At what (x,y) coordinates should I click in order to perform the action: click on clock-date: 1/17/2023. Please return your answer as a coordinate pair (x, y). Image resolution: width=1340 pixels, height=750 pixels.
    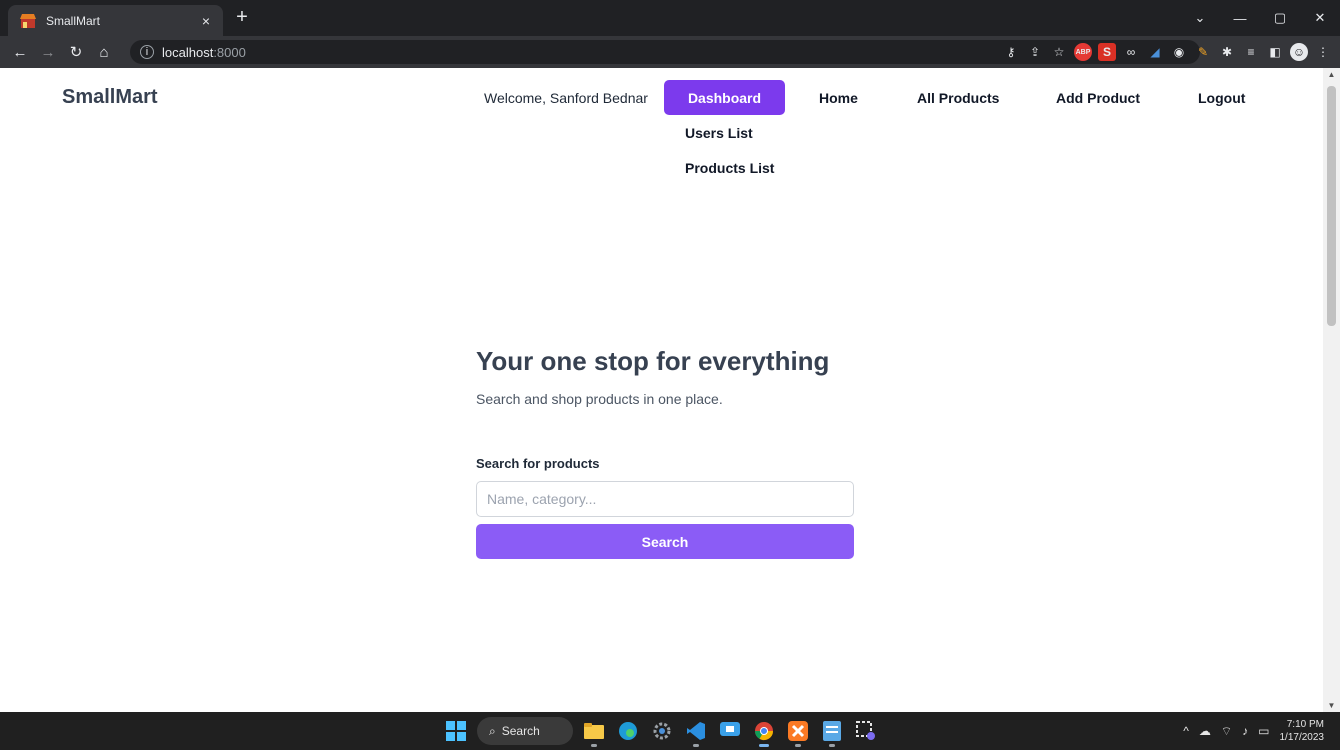
    Looking at the image, I should click on (1302, 737).